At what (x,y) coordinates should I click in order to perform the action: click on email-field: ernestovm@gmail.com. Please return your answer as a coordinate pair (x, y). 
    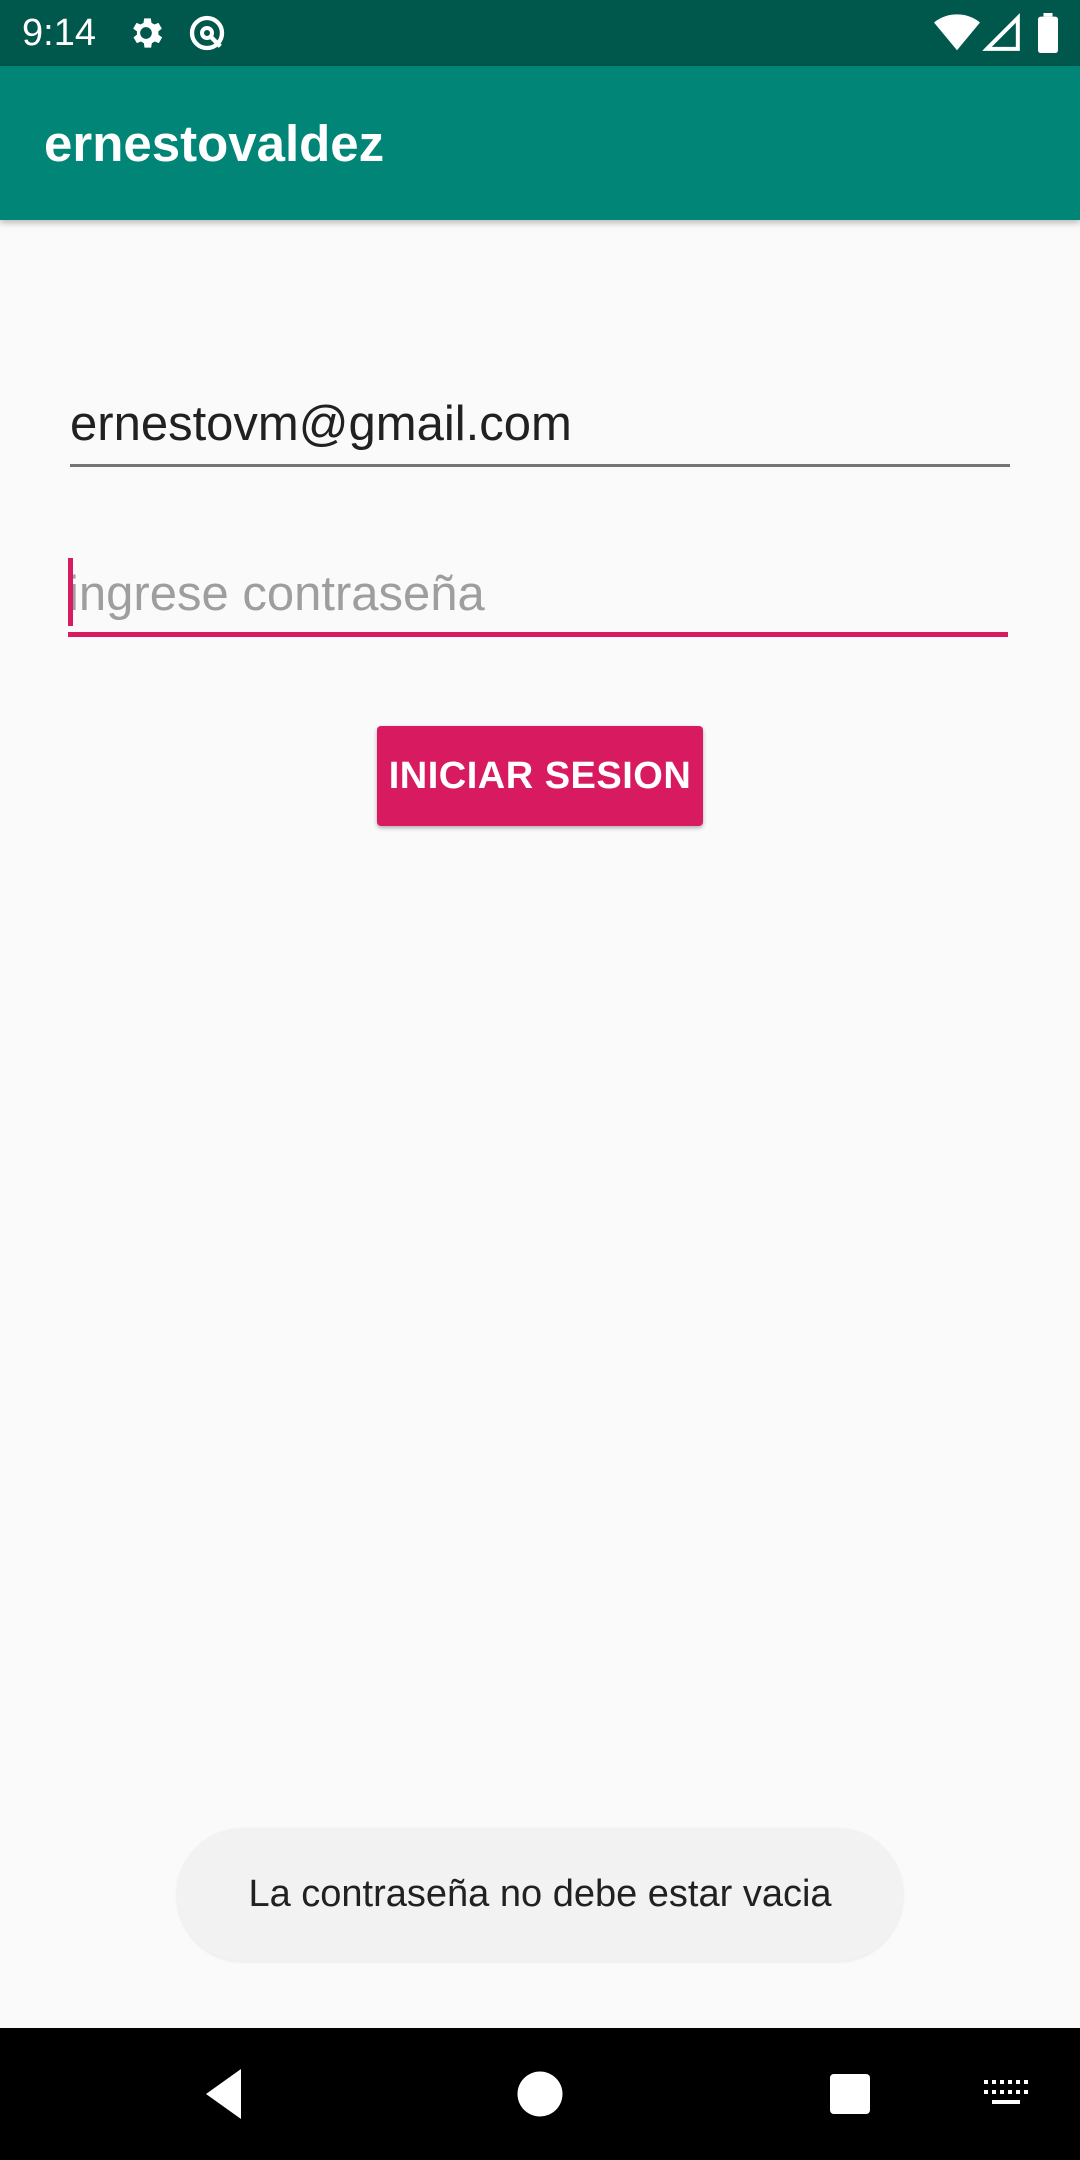
    Looking at the image, I should click on (540, 429).